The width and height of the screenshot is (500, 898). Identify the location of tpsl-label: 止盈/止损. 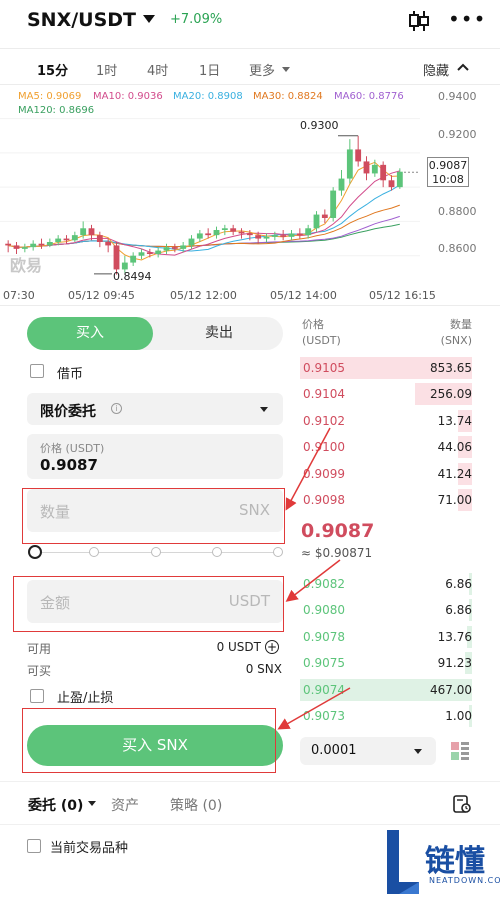
(85, 698).